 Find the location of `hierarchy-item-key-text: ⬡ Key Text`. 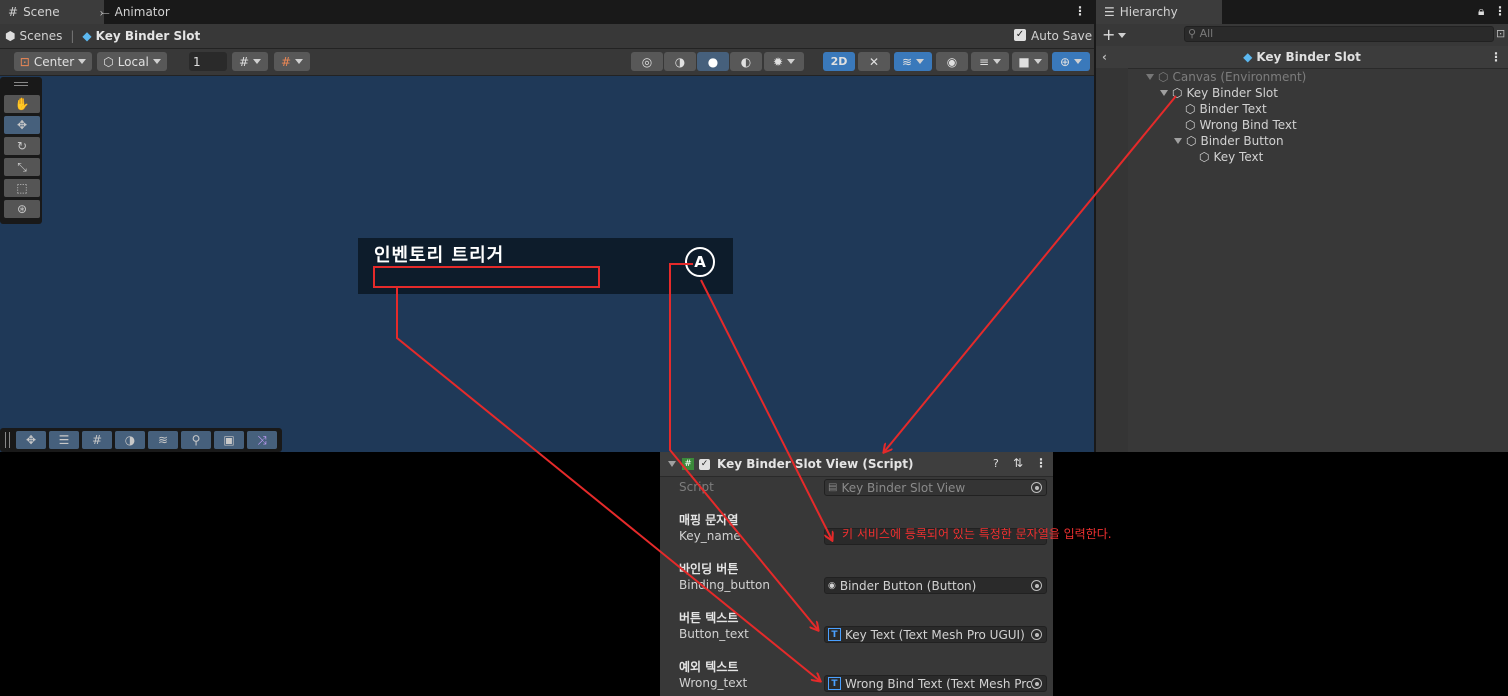

hierarchy-item-key-text: ⬡ Key Text is located at coordinates (1231, 157).